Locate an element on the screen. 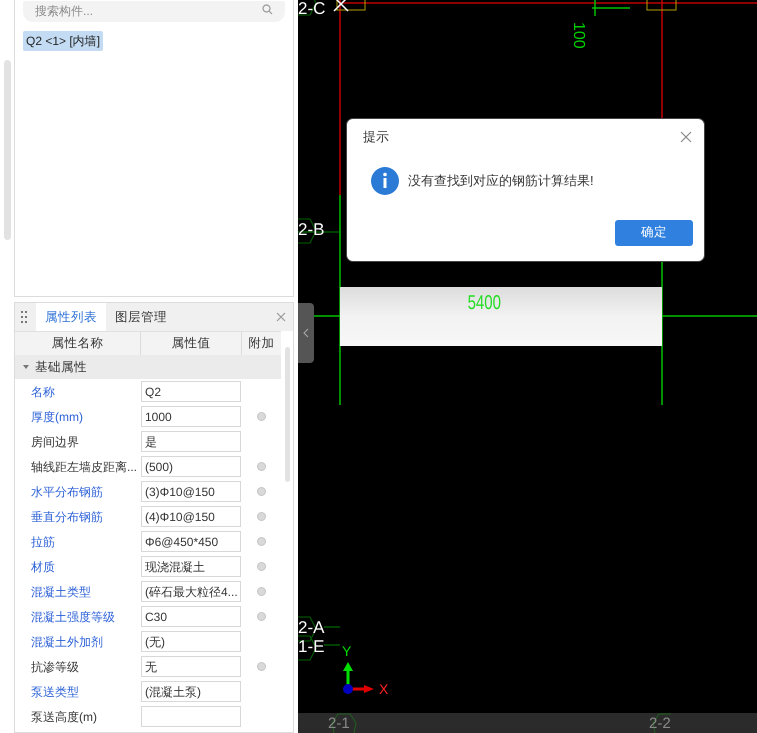 The height and width of the screenshot is (733, 757). property-name: 水平分布钢筋 is located at coordinates (67, 492).